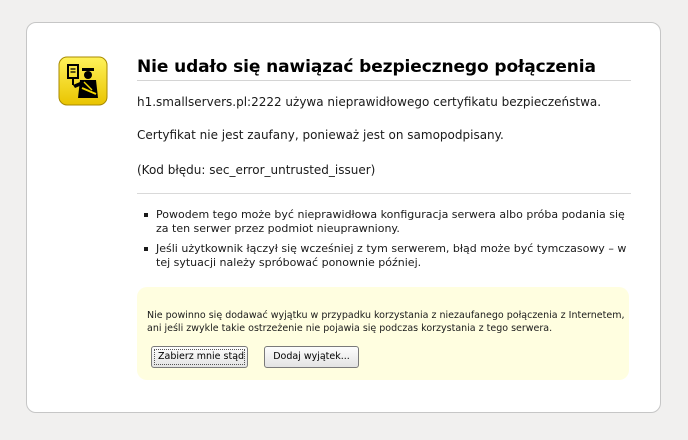 This screenshot has height=440, width=688. Describe the element at coordinates (83, 81) in the screenshot. I see `security-officer-icon` at that location.